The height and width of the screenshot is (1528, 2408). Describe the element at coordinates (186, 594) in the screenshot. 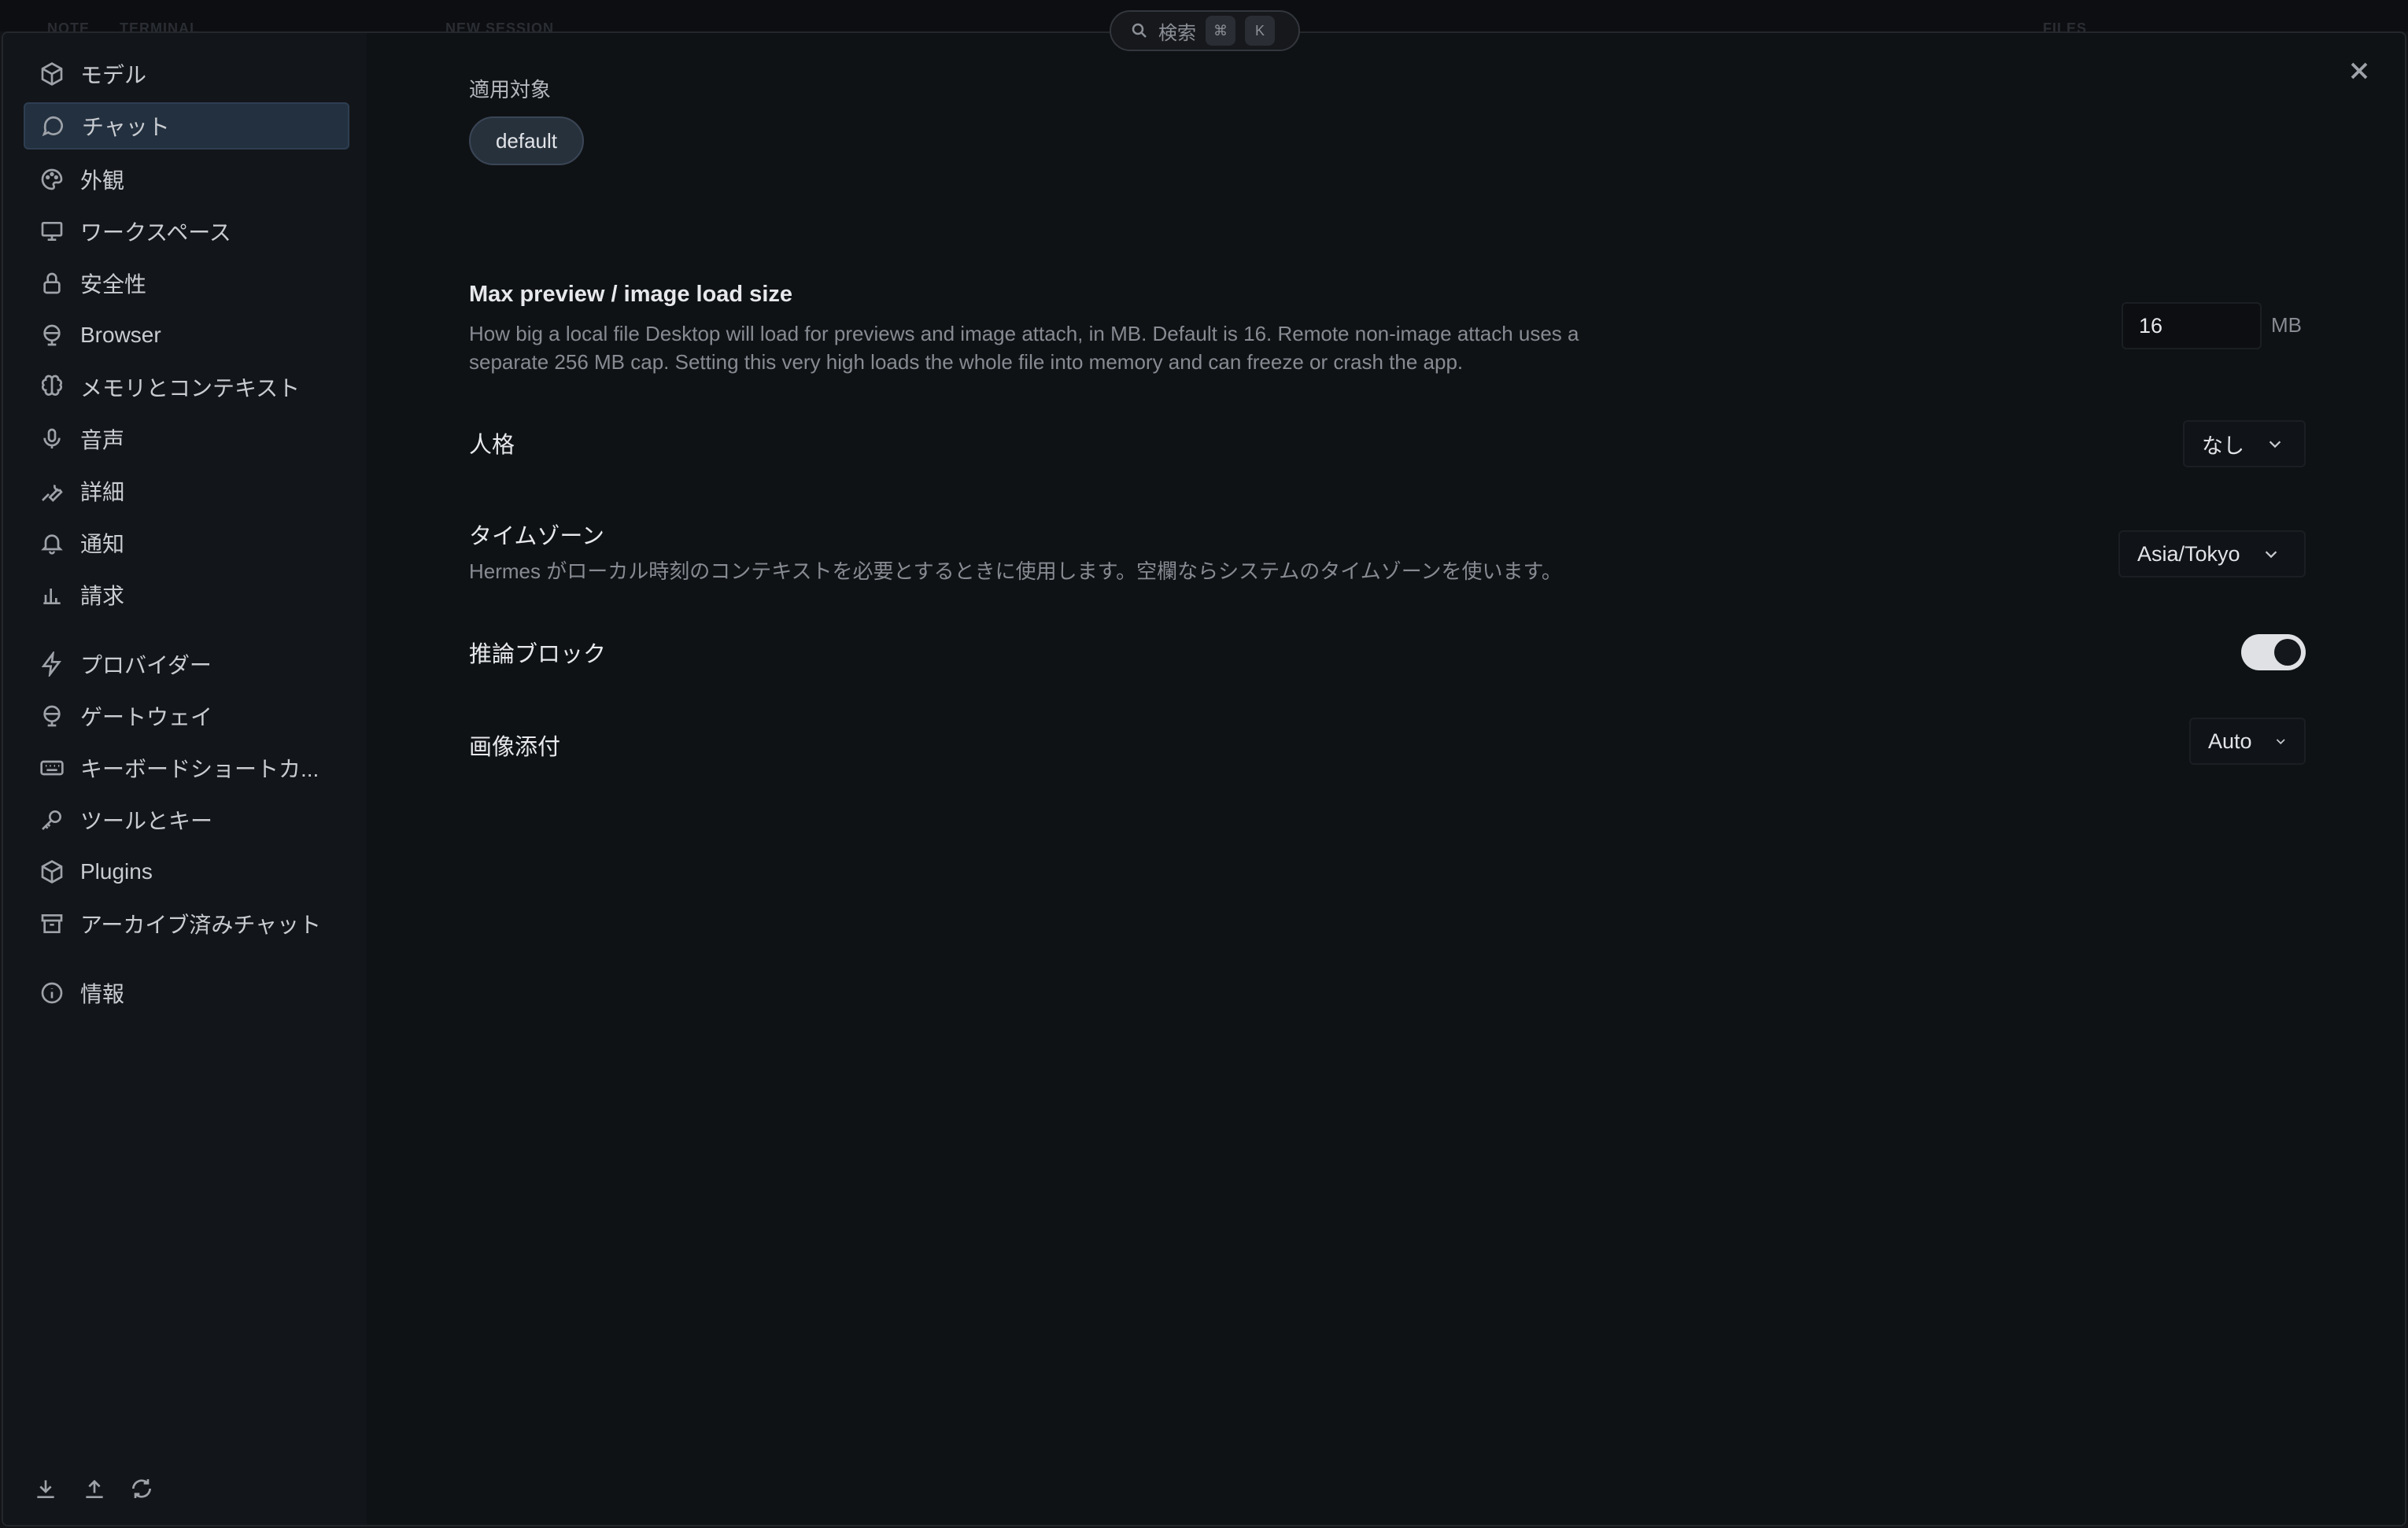

I see `sidebar-item-billing: 請求` at that location.